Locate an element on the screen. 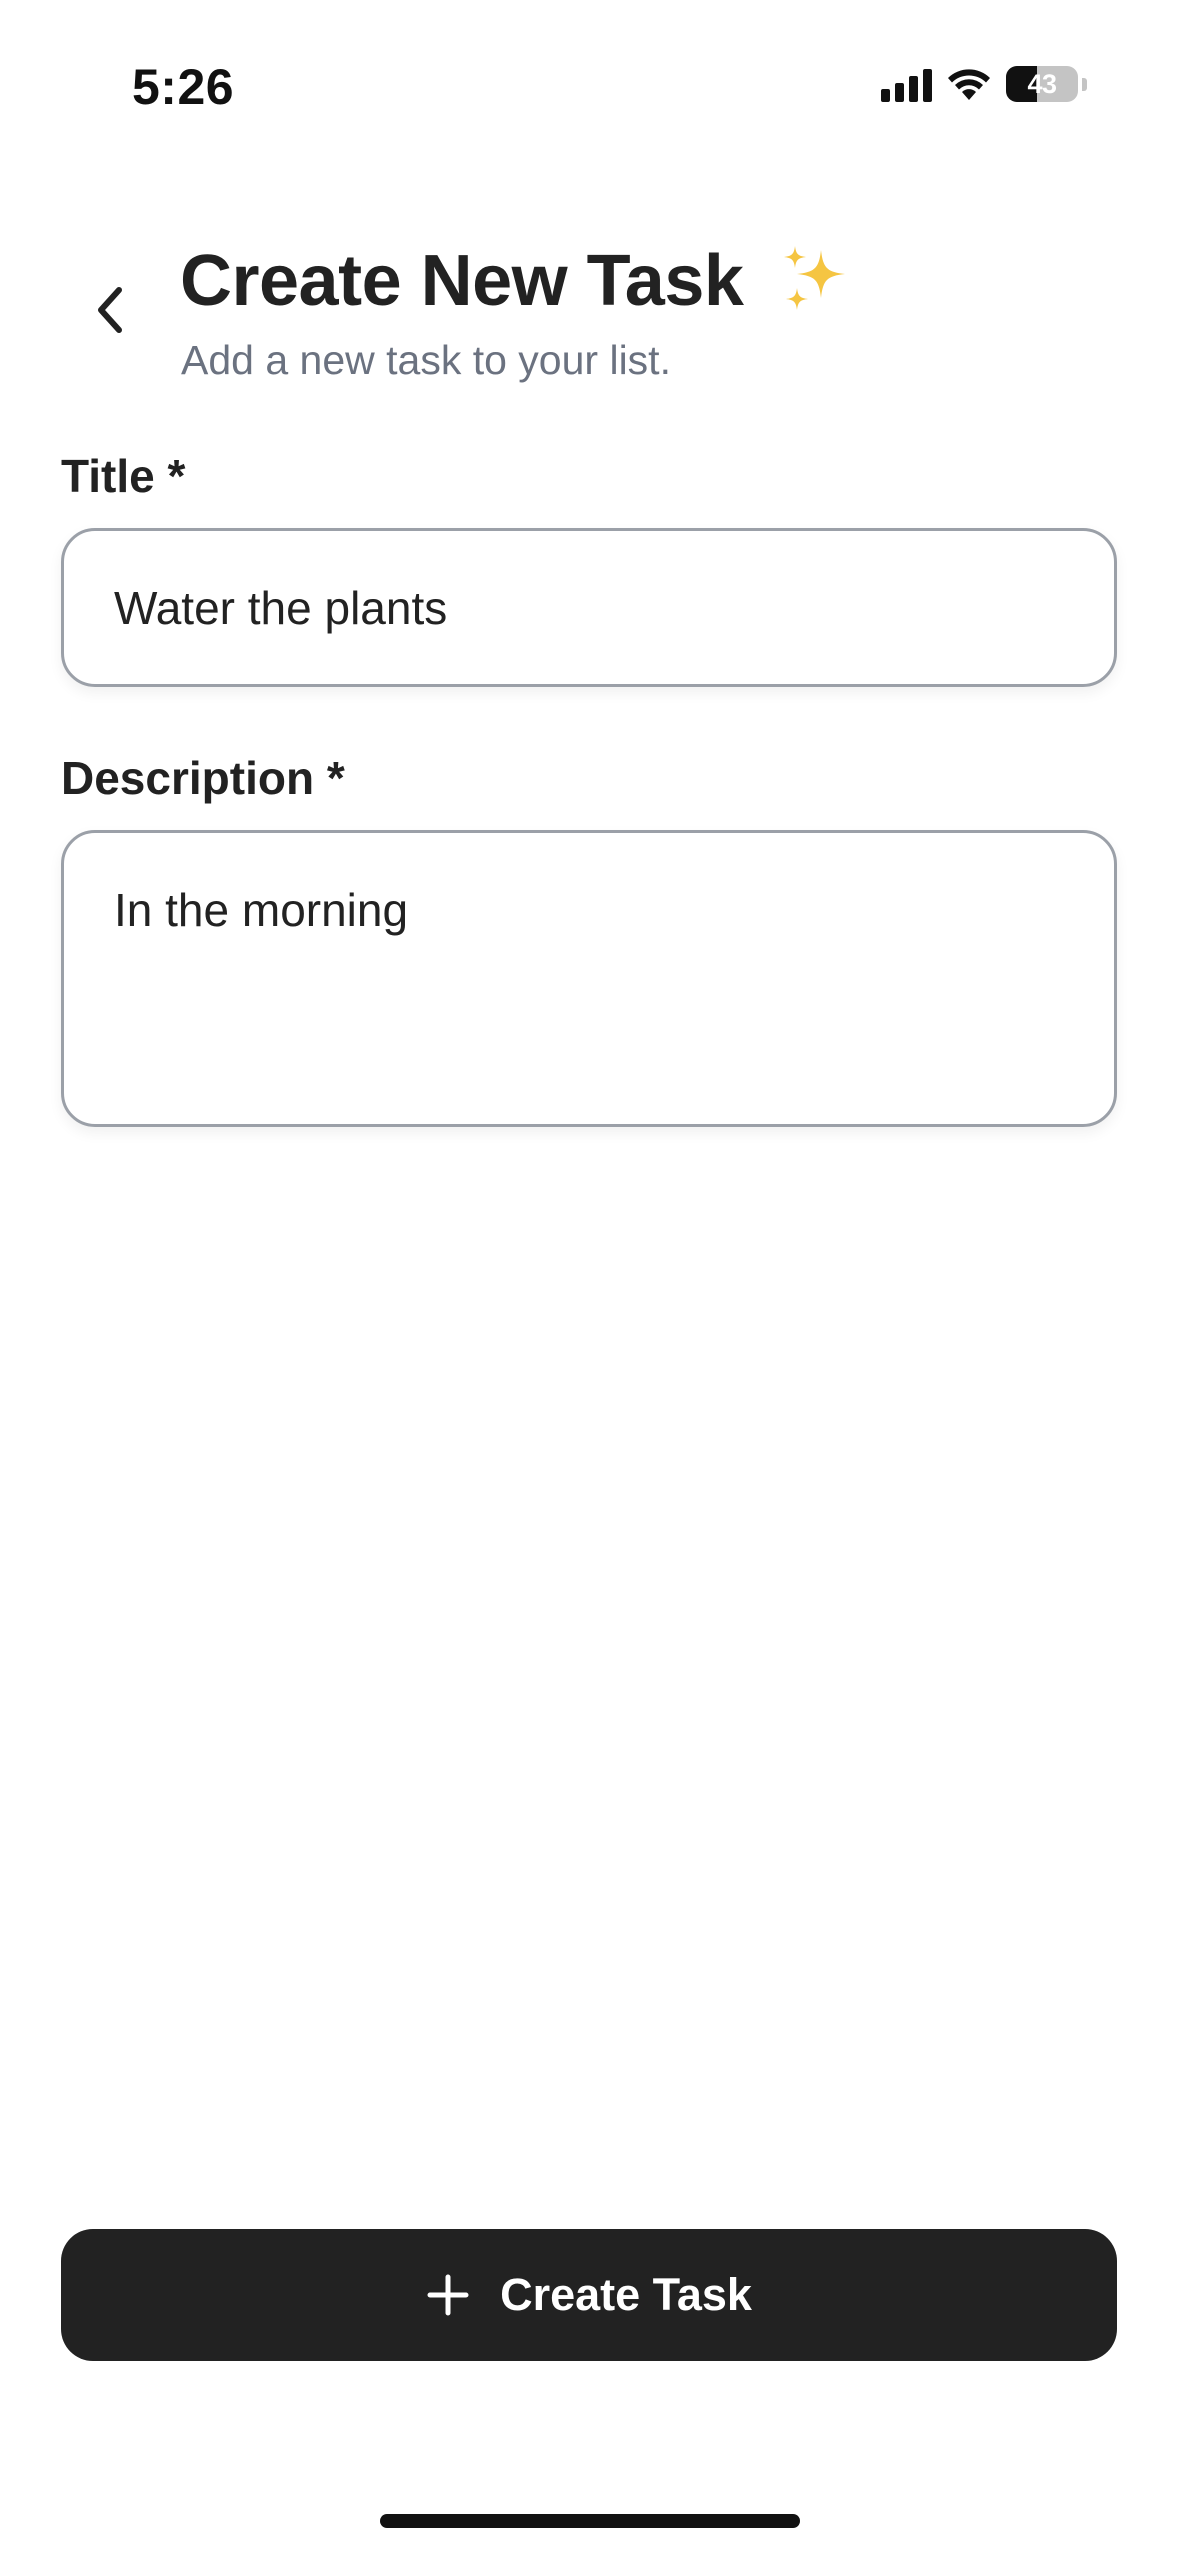 Image resolution: width=1179 pixels, height=2556 pixels. battery-icon: 43 is located at coordinates (1042, 84).